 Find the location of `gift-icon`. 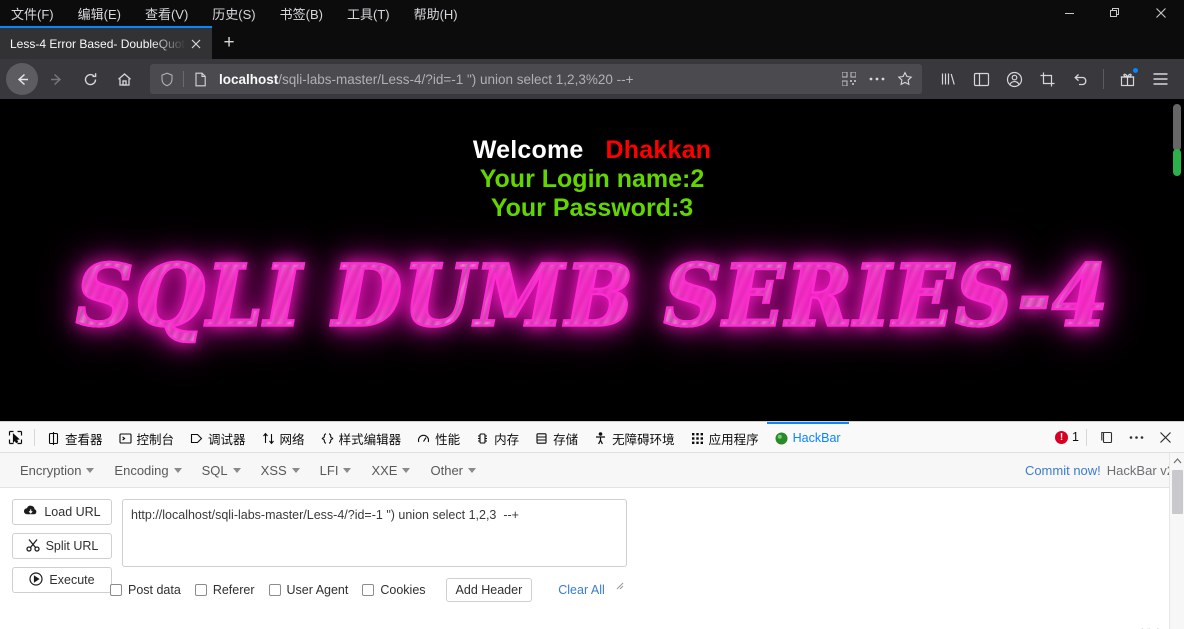

gift-icon is located at coordinates (1127, 79).